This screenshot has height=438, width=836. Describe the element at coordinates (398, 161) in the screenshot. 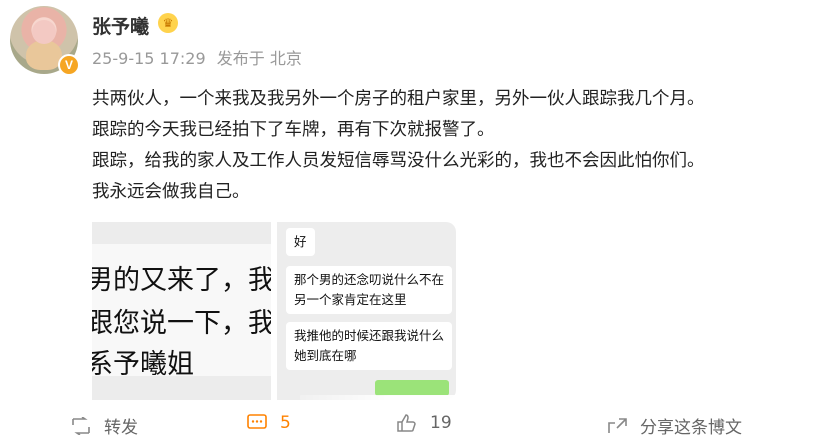

I see `post-line: 跟踪，给我的家人及工作人员发短信辱骂没什么光彩的，我也不会因此怕你们。` at that location.